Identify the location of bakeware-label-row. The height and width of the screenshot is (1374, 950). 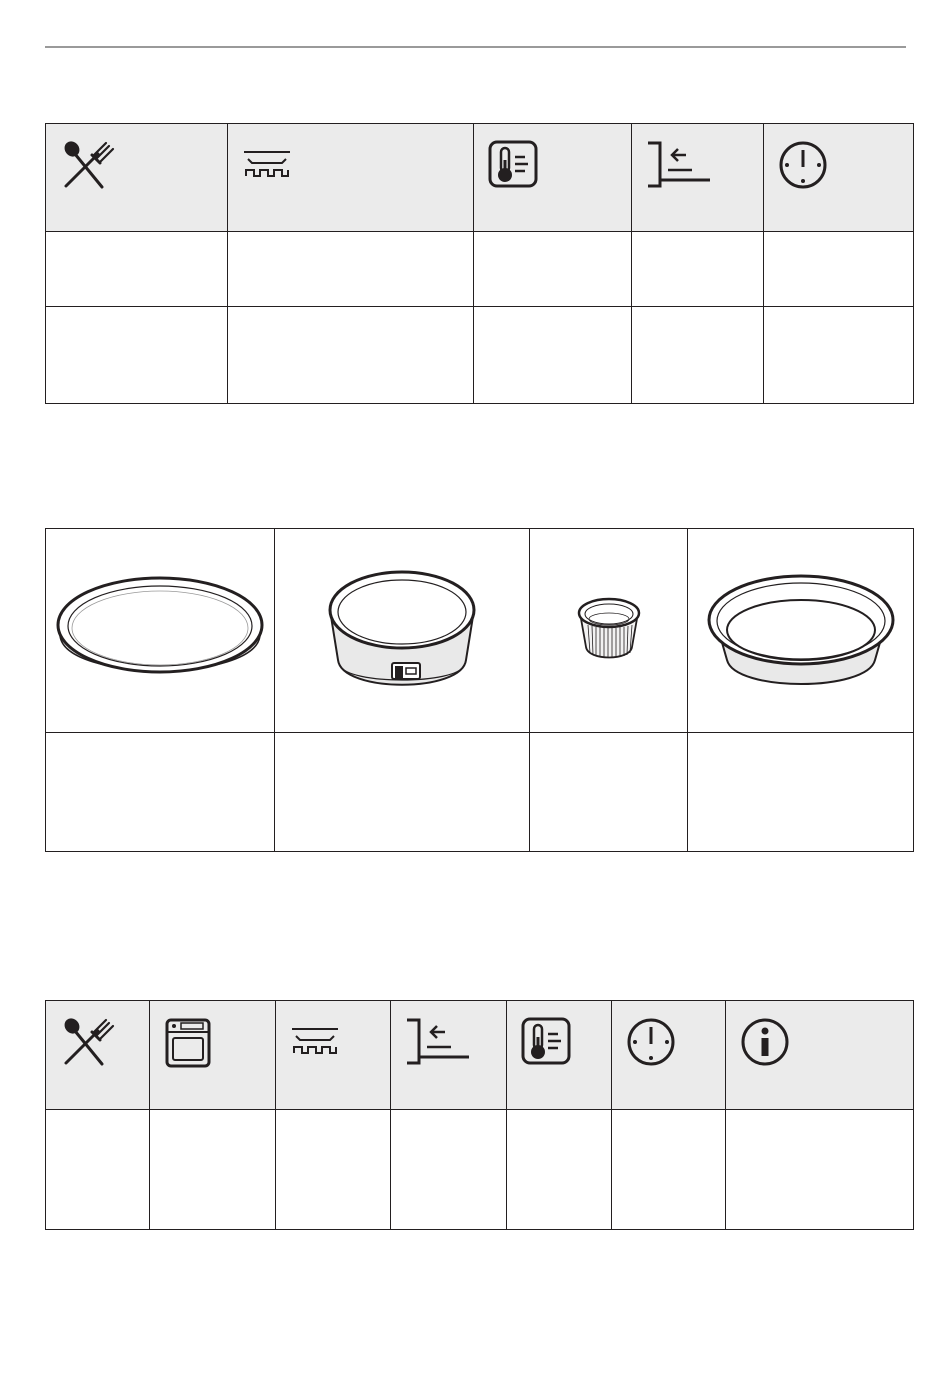
(479, 792).